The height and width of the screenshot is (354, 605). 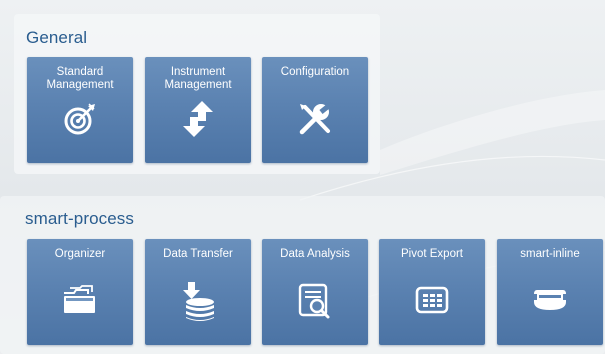 I want to click on download-database-icon, so click(x=198, y=302).